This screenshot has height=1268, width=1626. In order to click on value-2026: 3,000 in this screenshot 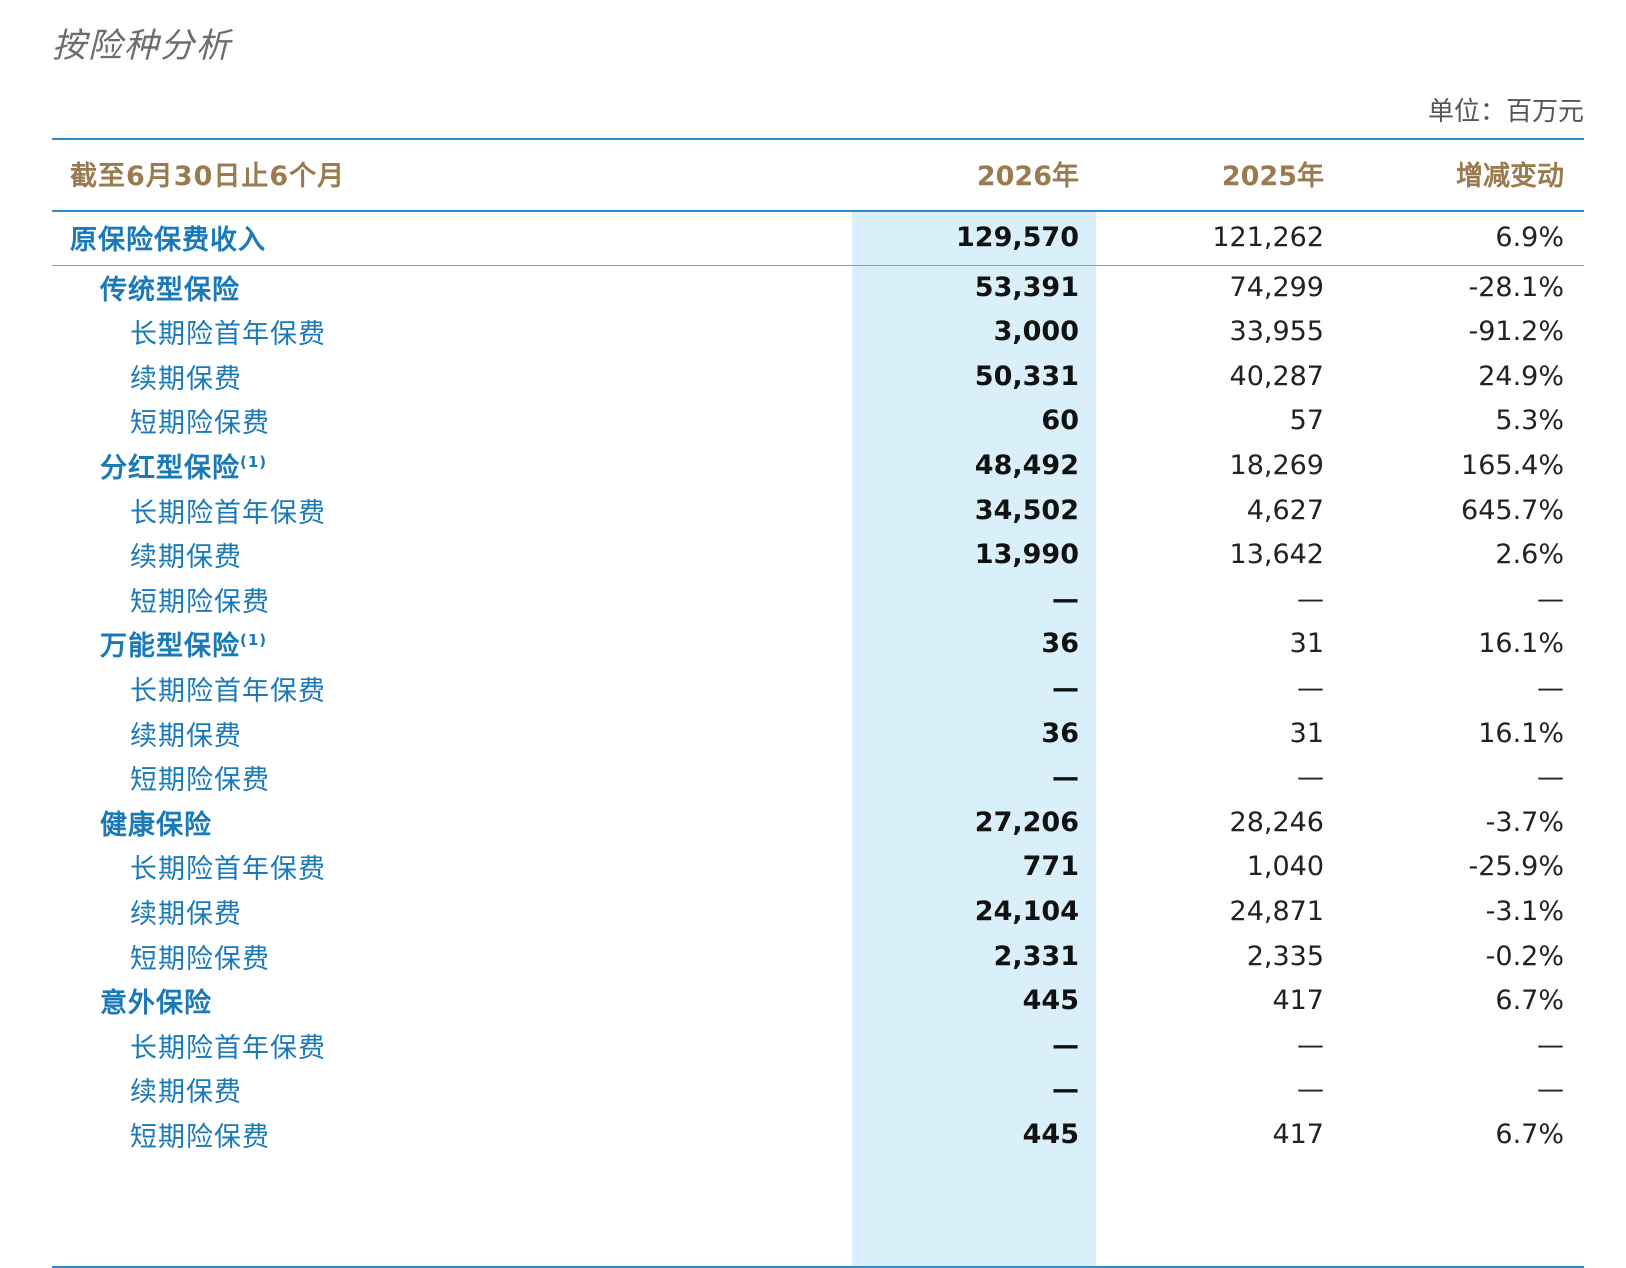, I will do `click(1036, 332)`.